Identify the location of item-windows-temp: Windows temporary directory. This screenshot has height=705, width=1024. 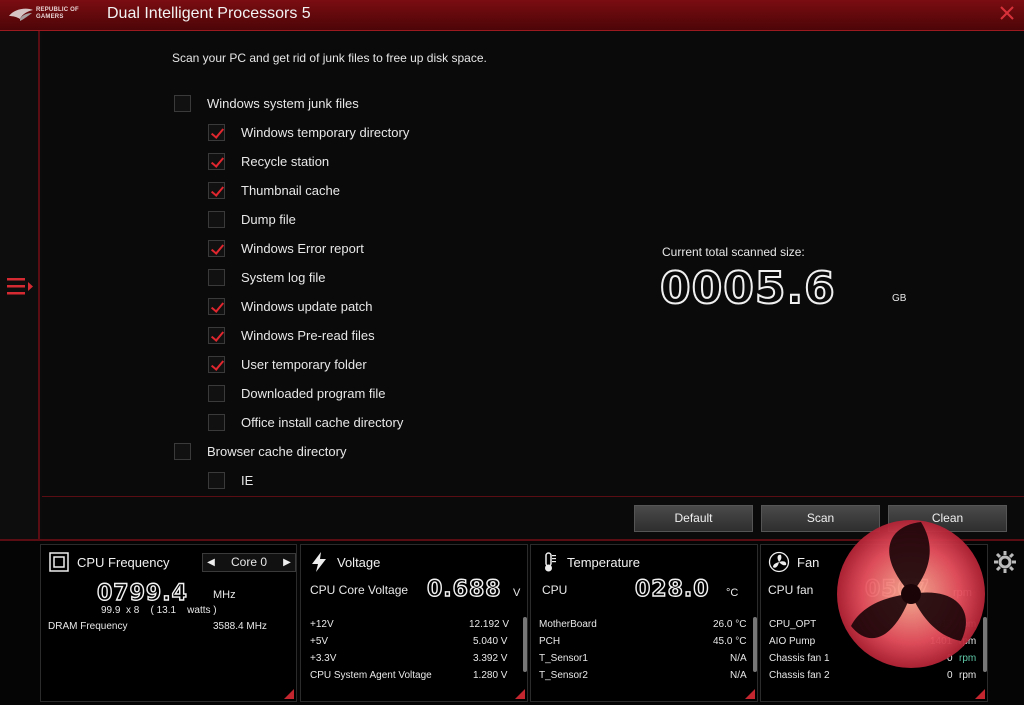
(308, 132).